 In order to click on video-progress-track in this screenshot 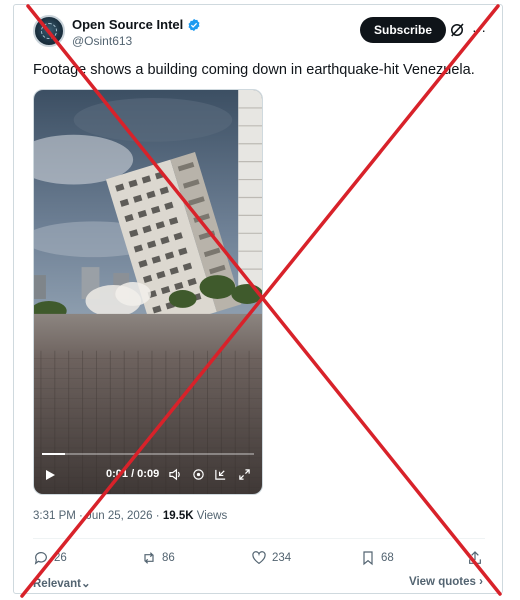, I will do `click(148, 454)`.